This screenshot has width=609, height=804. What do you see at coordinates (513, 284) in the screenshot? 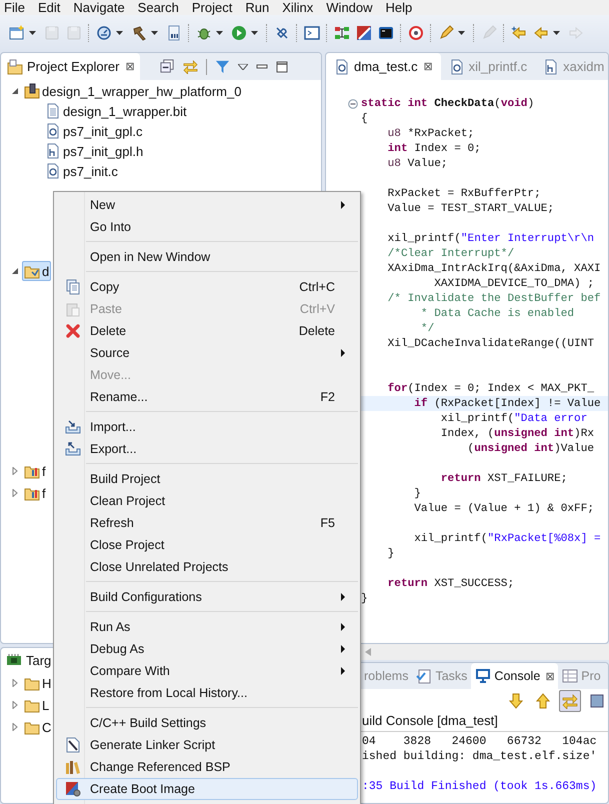
I see `code-line: XAXIDMA_DEVICE_TO_DMA) ;` at bounding box center [513, 284].